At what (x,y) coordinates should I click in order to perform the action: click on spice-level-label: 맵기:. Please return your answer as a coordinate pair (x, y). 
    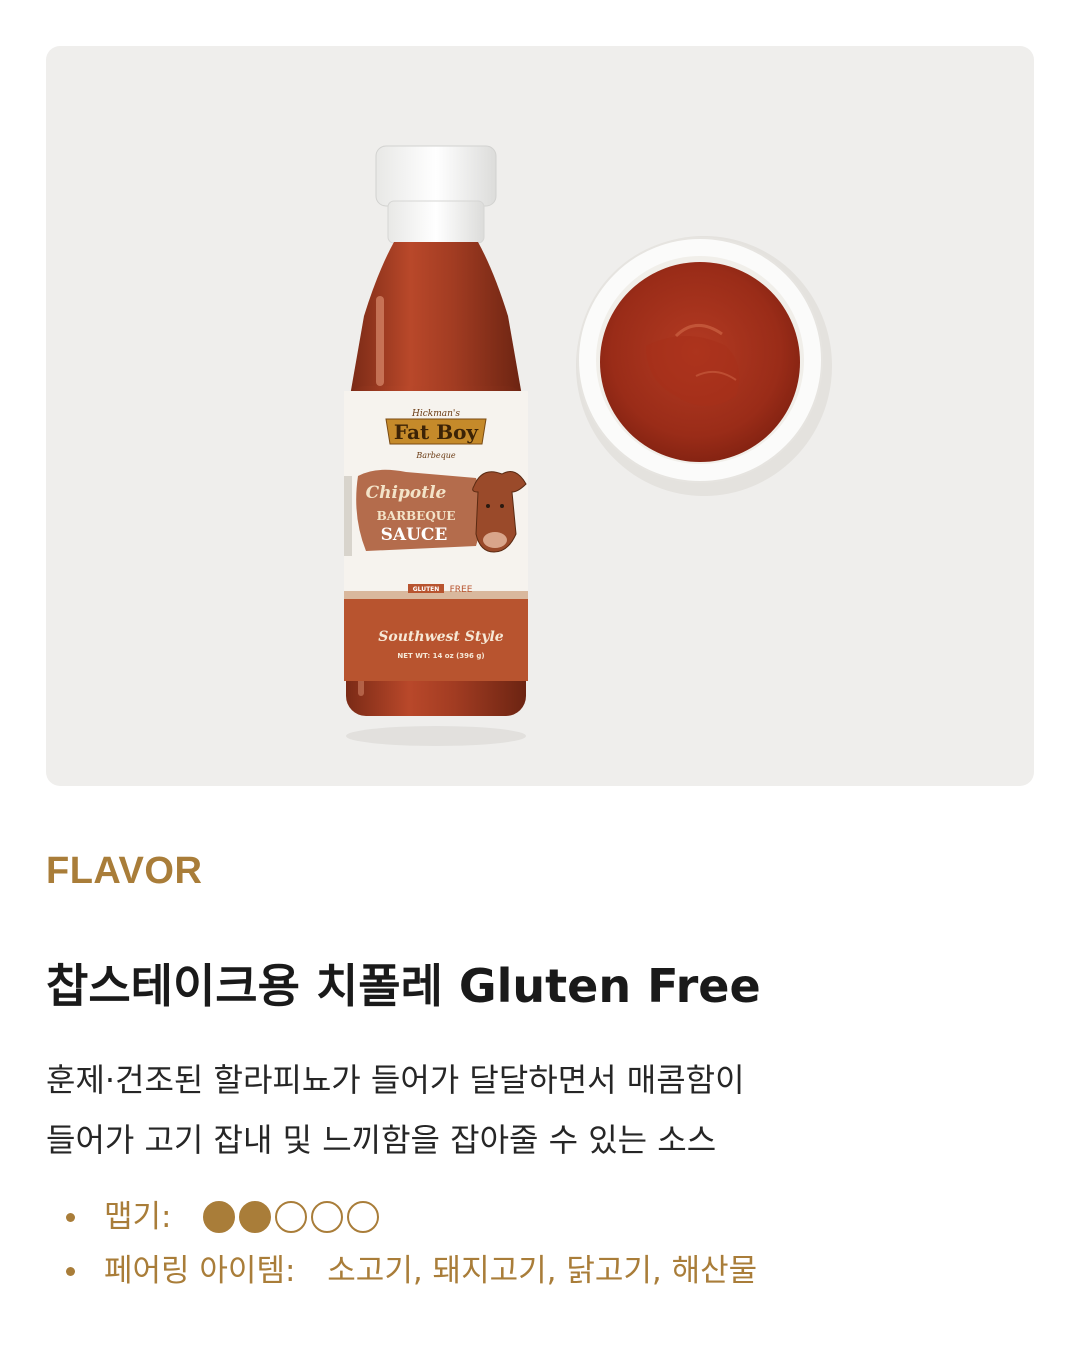
    Looking at the image, I should click on (138, 1217).